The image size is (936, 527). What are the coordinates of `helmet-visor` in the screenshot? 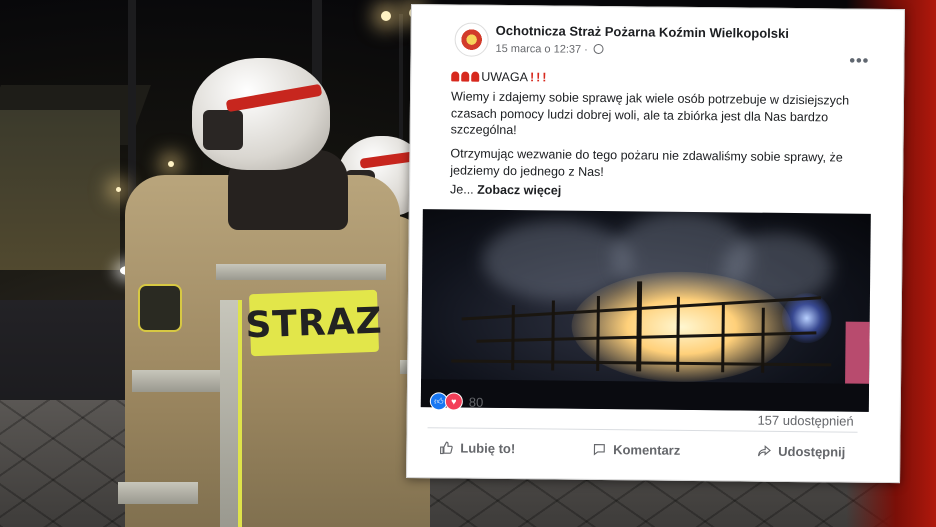 It's located at (223, 130).